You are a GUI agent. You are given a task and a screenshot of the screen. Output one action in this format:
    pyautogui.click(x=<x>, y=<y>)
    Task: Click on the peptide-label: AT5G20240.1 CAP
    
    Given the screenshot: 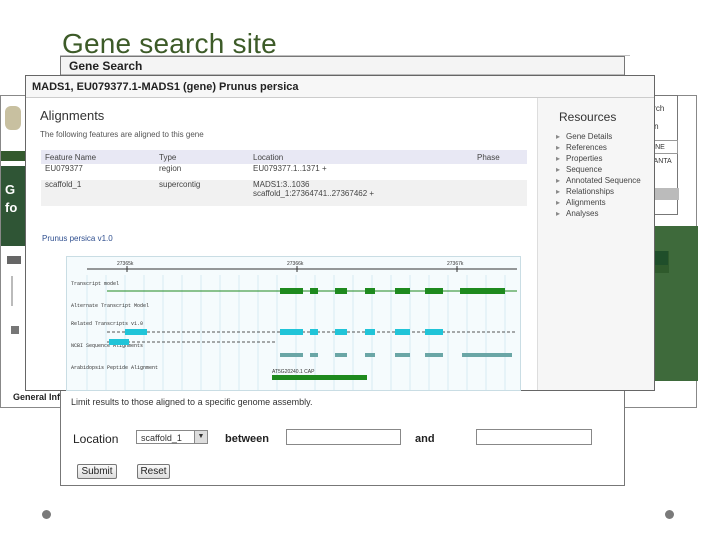 What is the action you would take?
    pyautogui.click(x=293, y=372)
    